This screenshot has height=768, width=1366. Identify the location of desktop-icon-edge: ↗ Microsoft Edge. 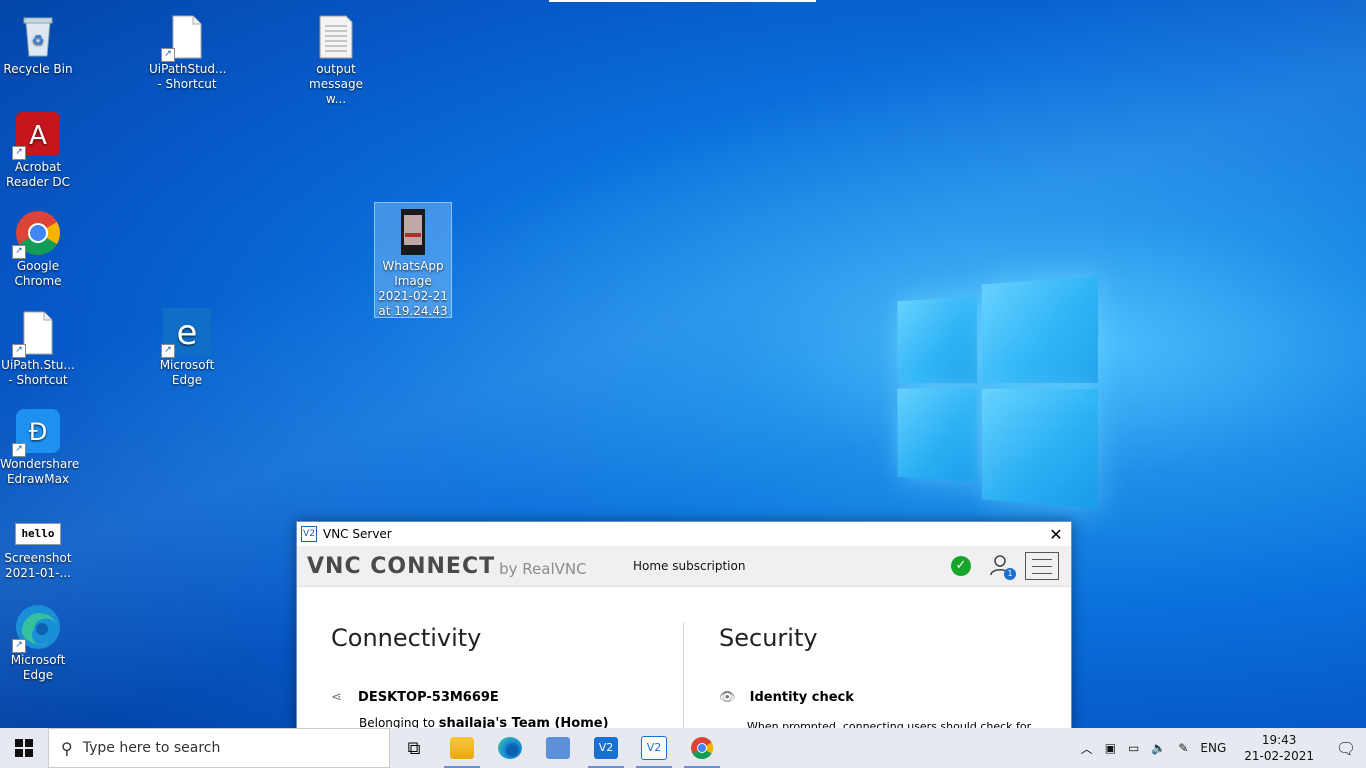
(38, 640).